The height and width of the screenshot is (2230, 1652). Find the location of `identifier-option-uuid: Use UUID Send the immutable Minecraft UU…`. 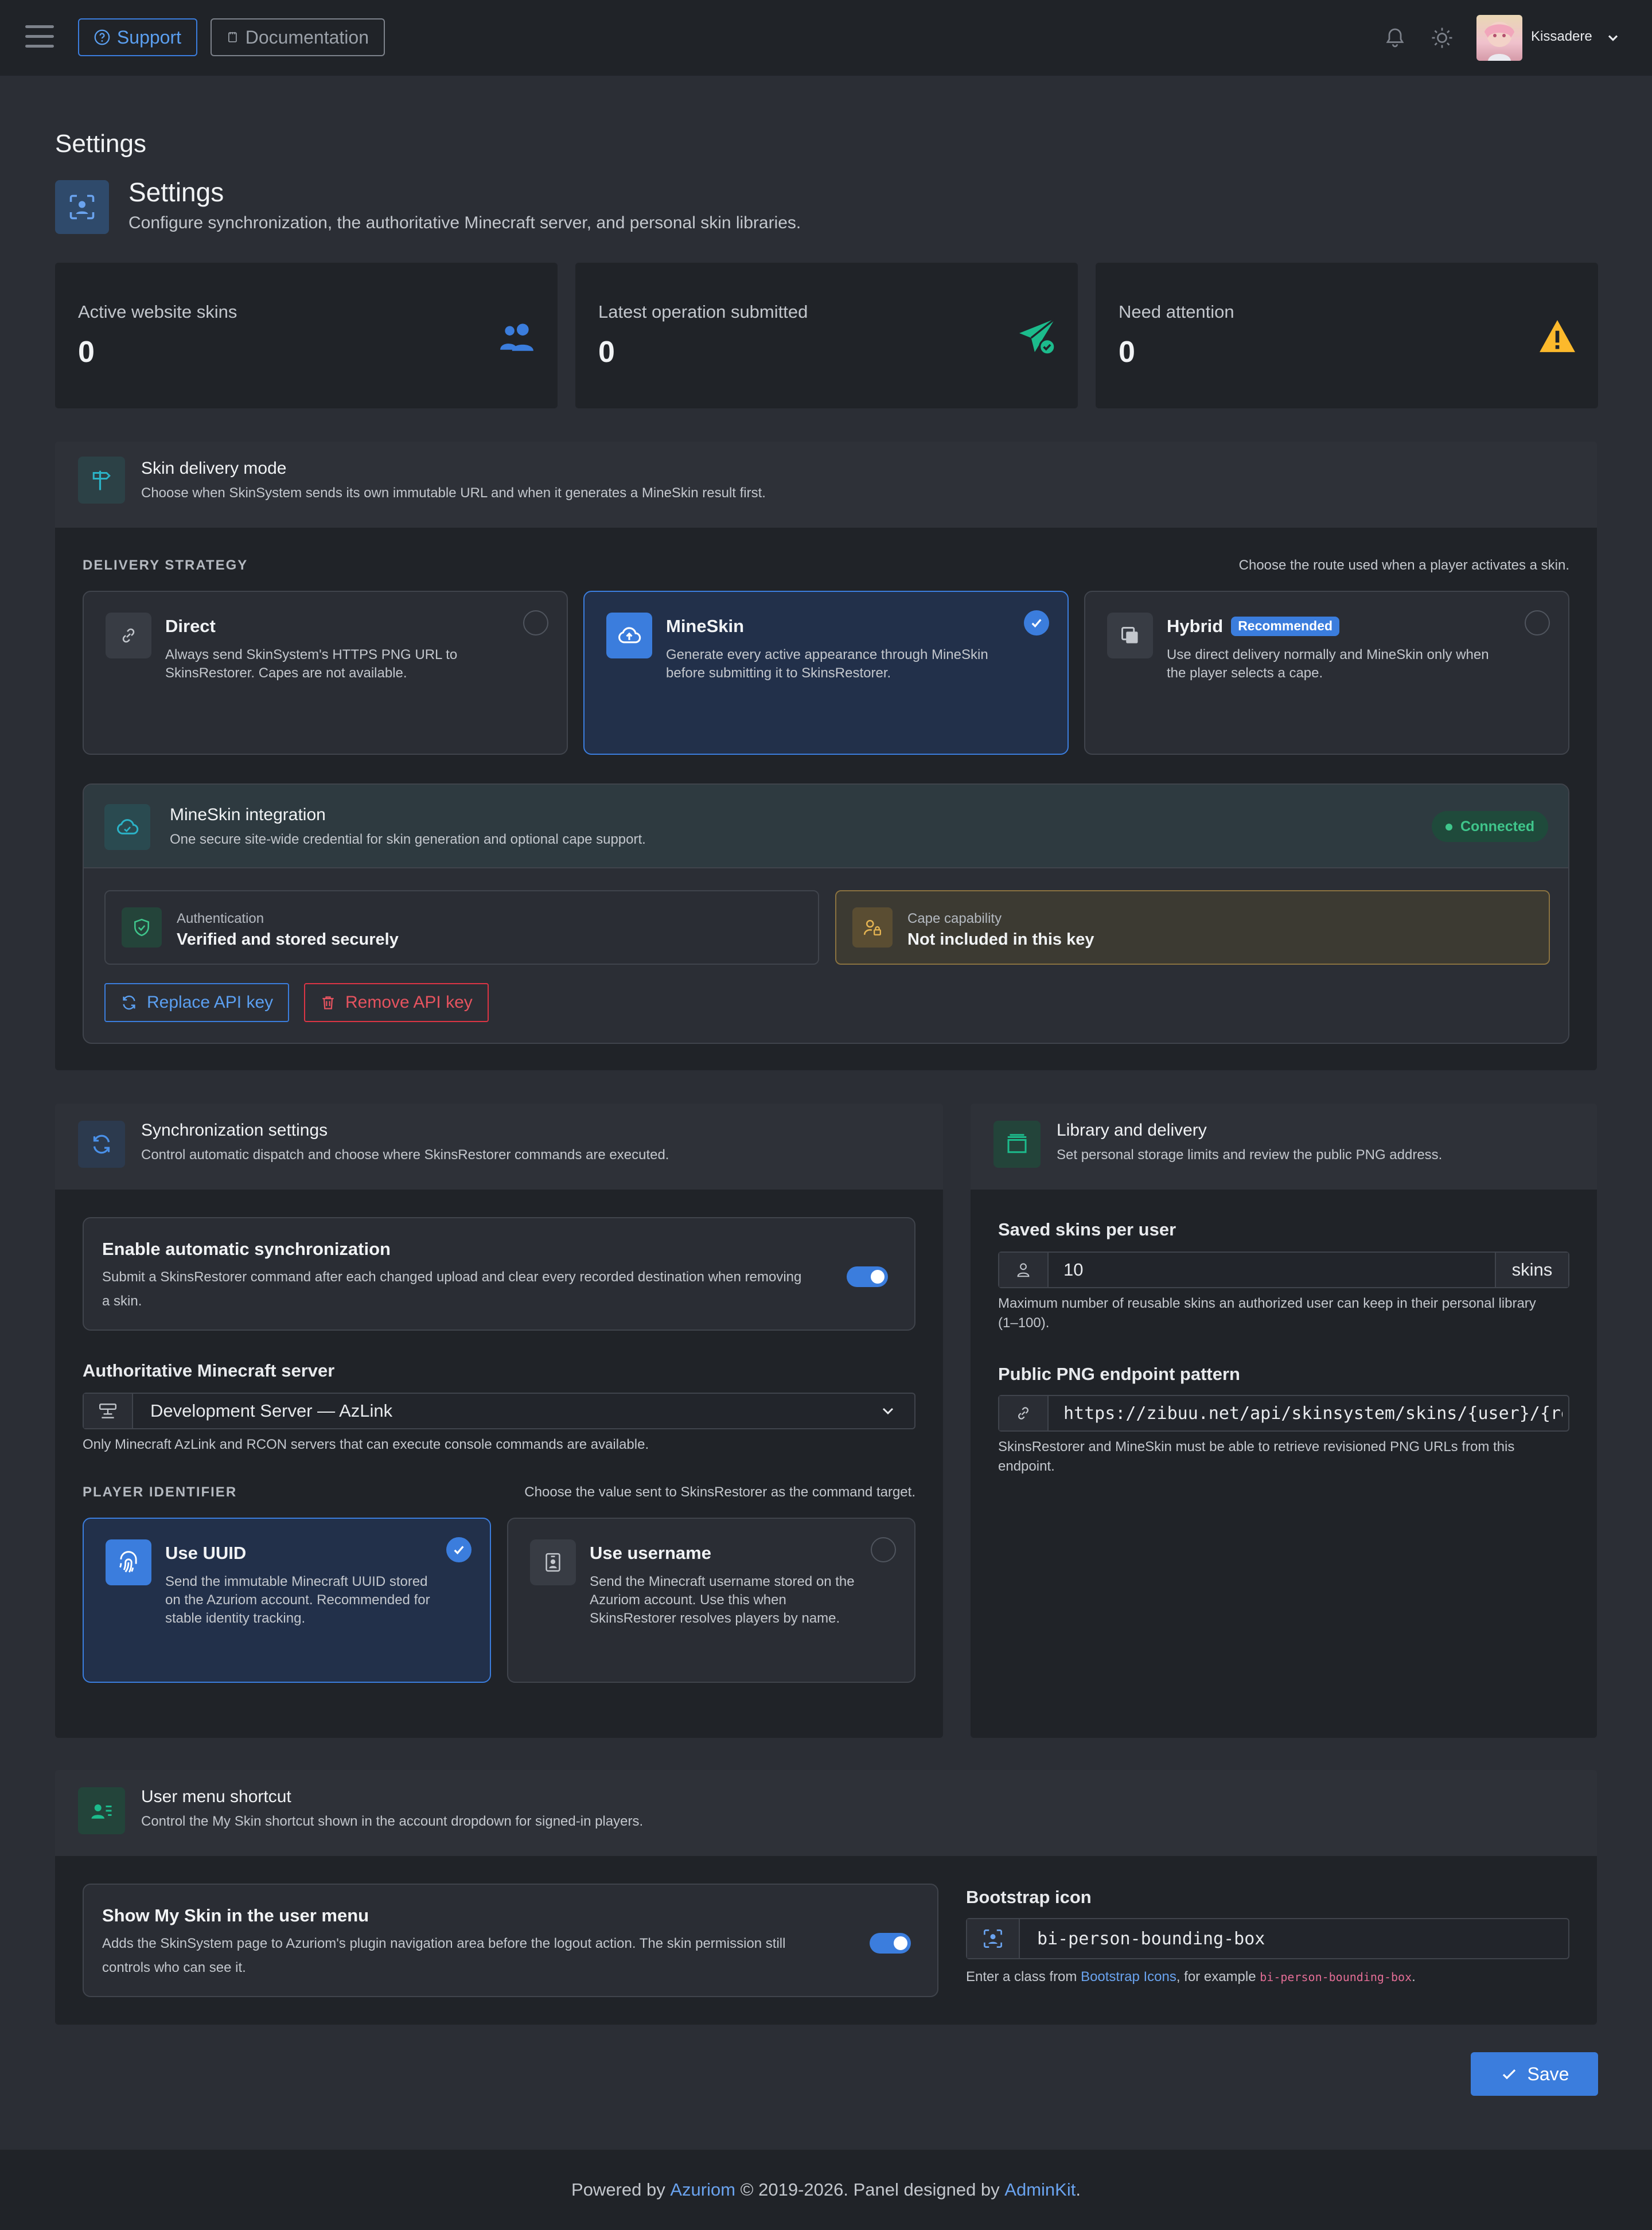

identifier-option-uuid: Use UUID Send the immutable Minecraft UU… is located at coordinates (287, 1600).